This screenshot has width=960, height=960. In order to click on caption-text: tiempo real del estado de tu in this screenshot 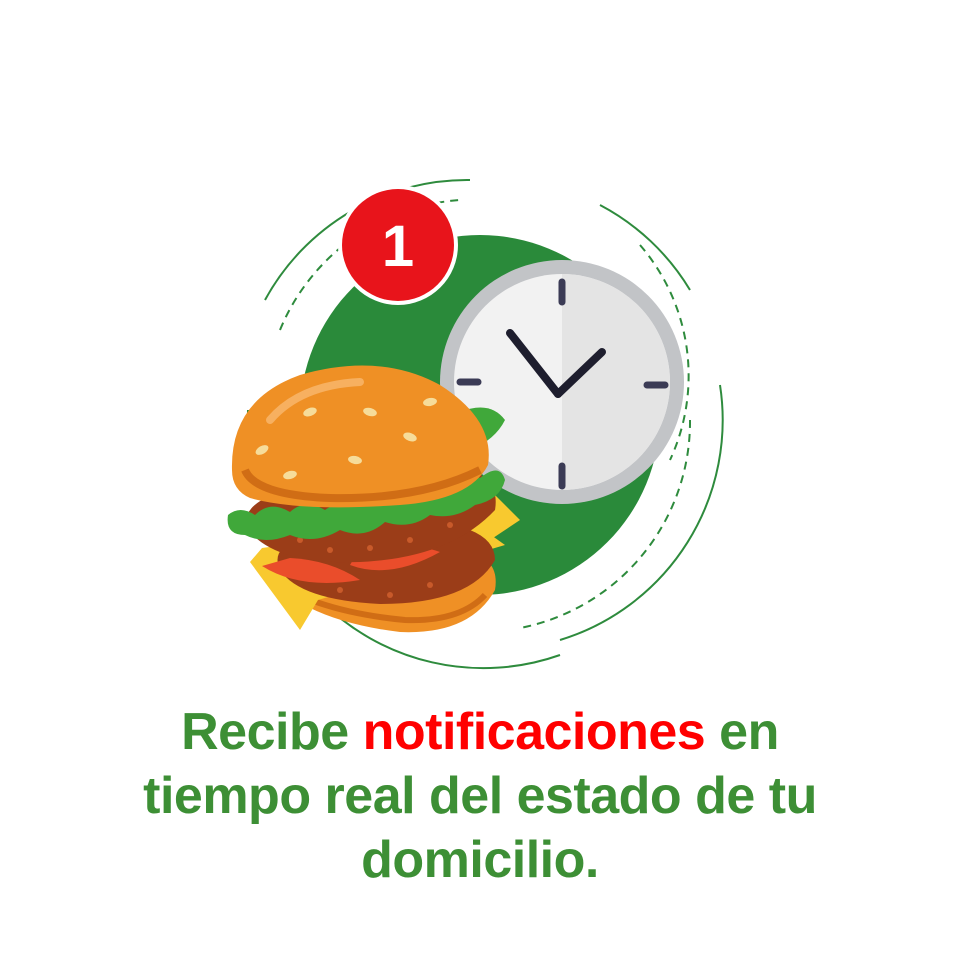, I will do `click(480, 796)`.